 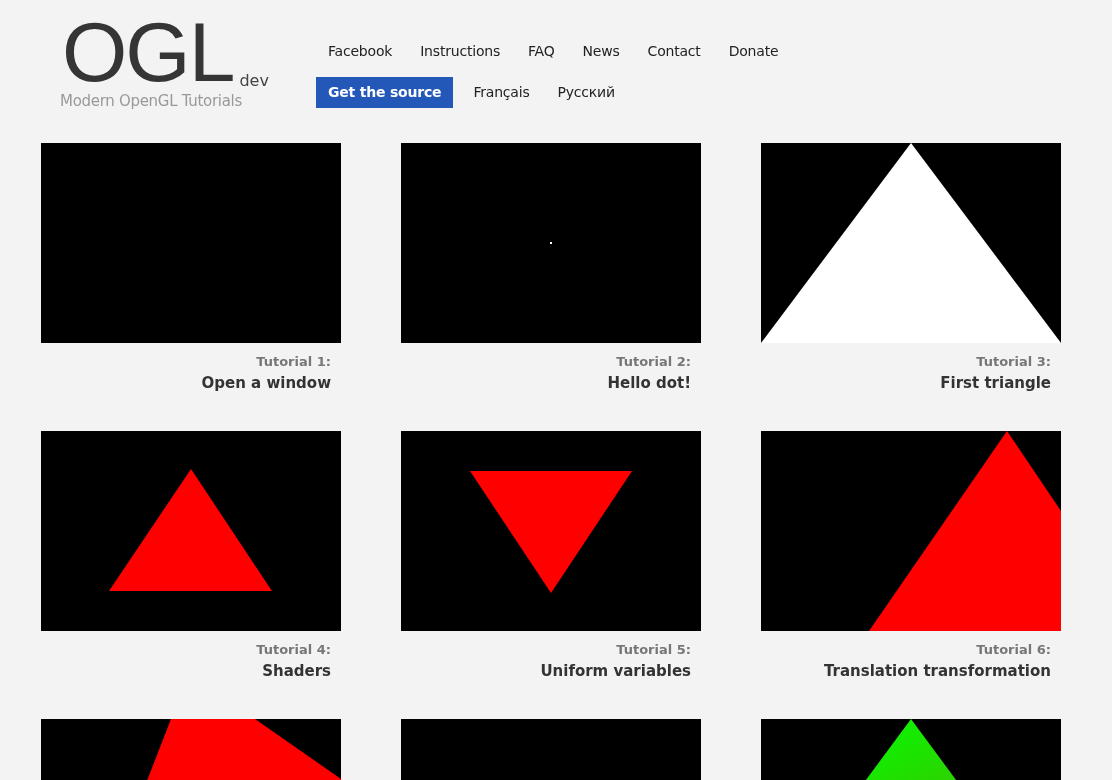 I want to click on nav-link: Contact, so click(x=674, y=51).